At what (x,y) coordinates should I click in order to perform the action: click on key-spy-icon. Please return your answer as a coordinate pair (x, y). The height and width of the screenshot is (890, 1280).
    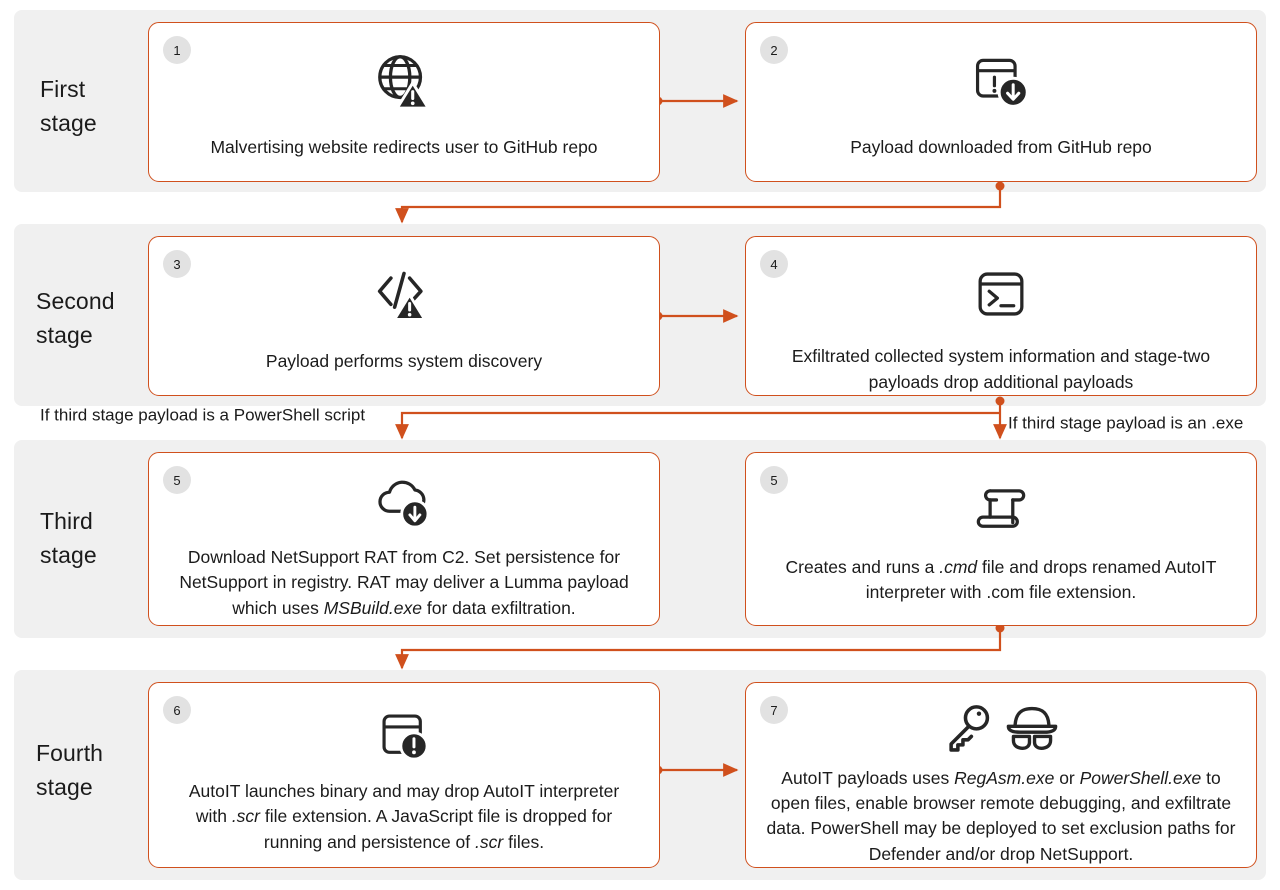
    Looking at the image, I should click on (1001, 728).